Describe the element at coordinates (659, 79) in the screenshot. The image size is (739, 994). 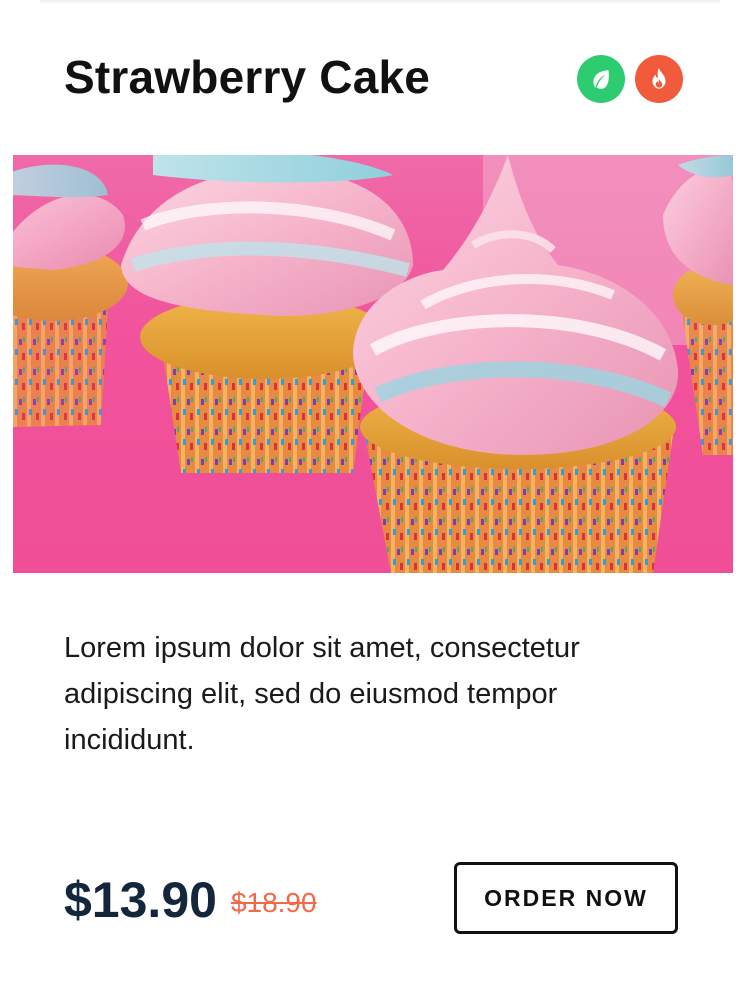
I see `flame-icon` at that location.